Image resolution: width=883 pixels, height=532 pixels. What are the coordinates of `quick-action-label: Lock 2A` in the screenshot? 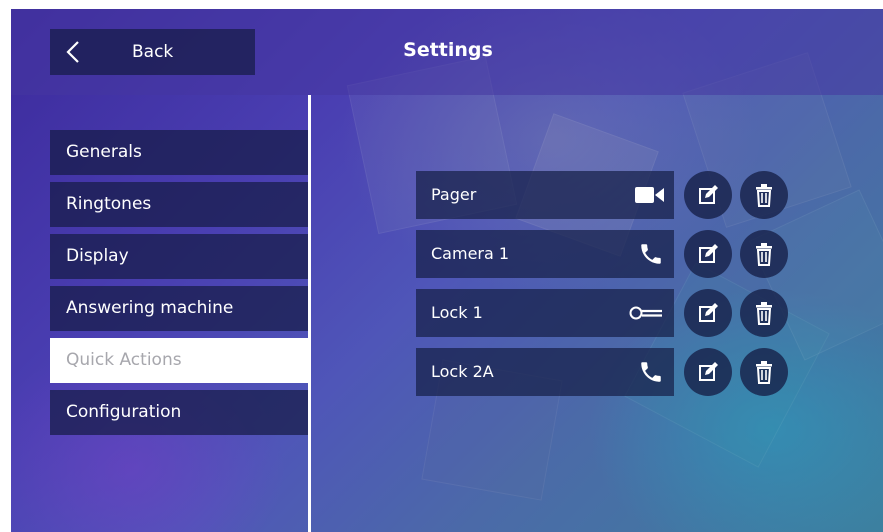 It's located at (545, 372).